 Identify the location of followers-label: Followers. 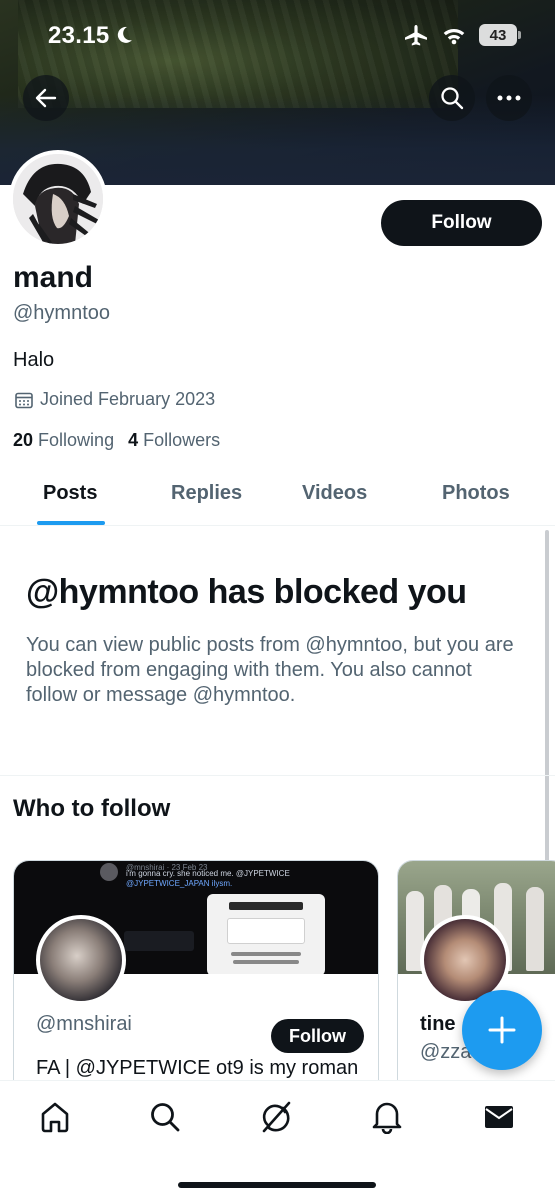
(182, 440).